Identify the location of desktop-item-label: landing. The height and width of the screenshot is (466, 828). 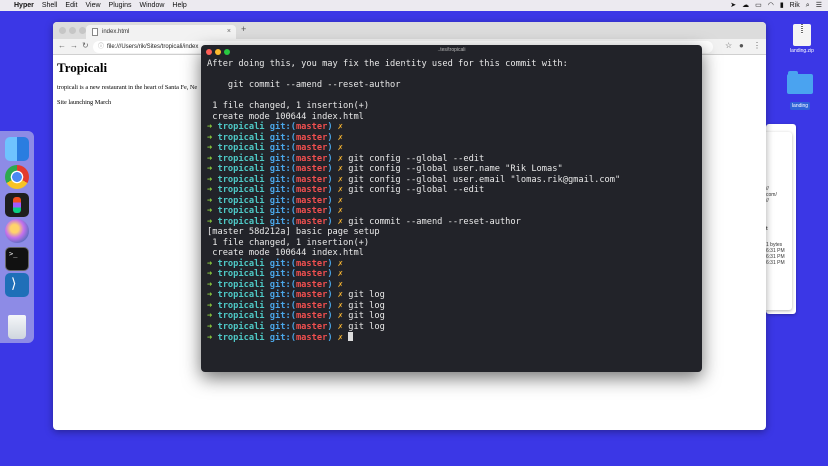
(800, 106).